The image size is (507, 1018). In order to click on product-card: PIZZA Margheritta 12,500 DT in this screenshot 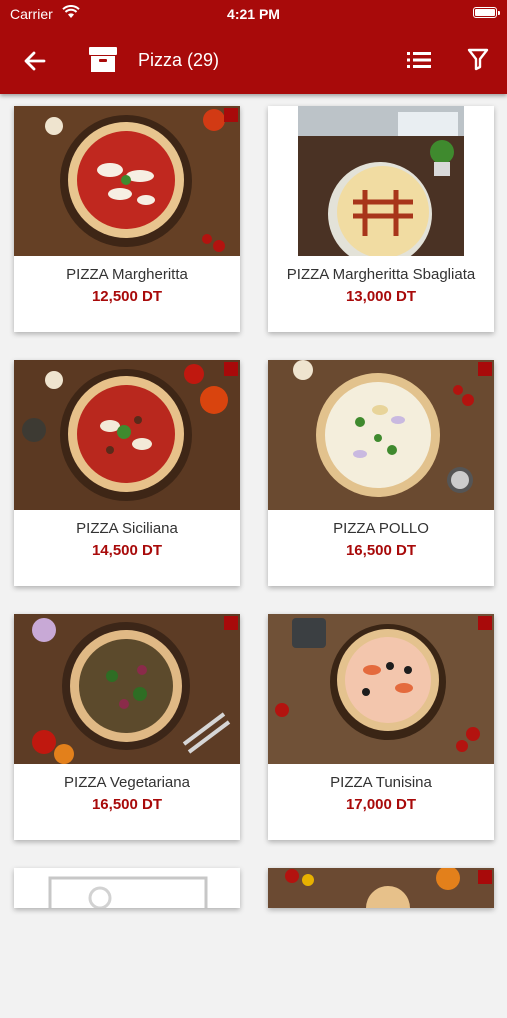, I will do `click(127, 219)`.